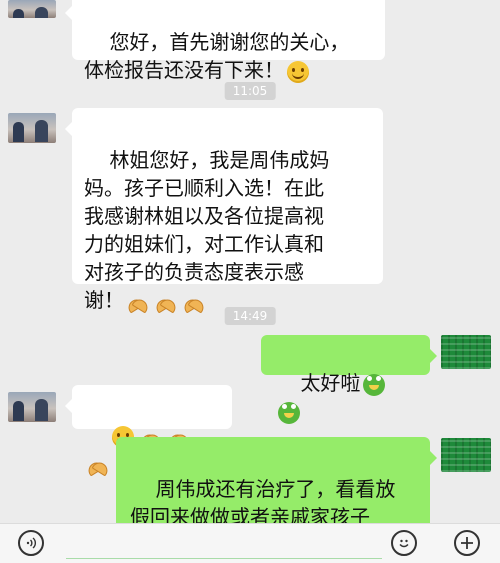 The height and width of the screenshot is (563, 500). I want to click on voice-icon-glyph, so click(31, 543).